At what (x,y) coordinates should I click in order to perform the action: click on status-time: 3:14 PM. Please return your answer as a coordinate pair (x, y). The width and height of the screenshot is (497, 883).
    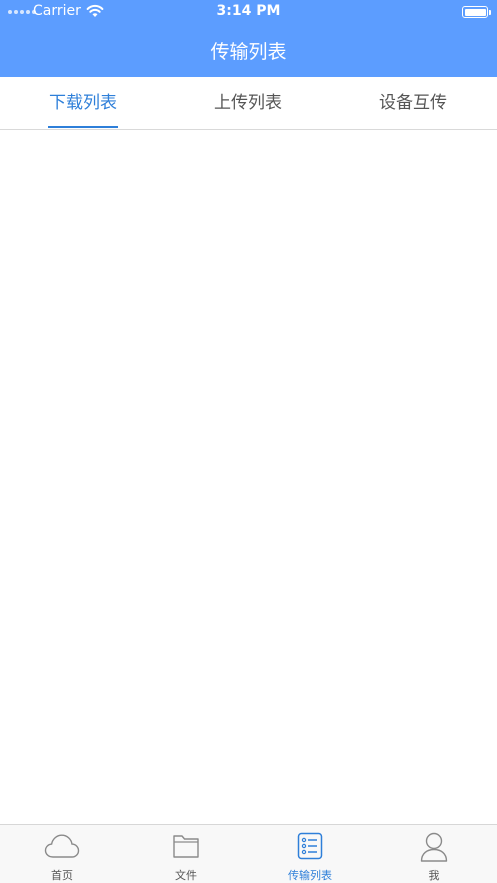
    Looking at the image, I should click on (248, 11).